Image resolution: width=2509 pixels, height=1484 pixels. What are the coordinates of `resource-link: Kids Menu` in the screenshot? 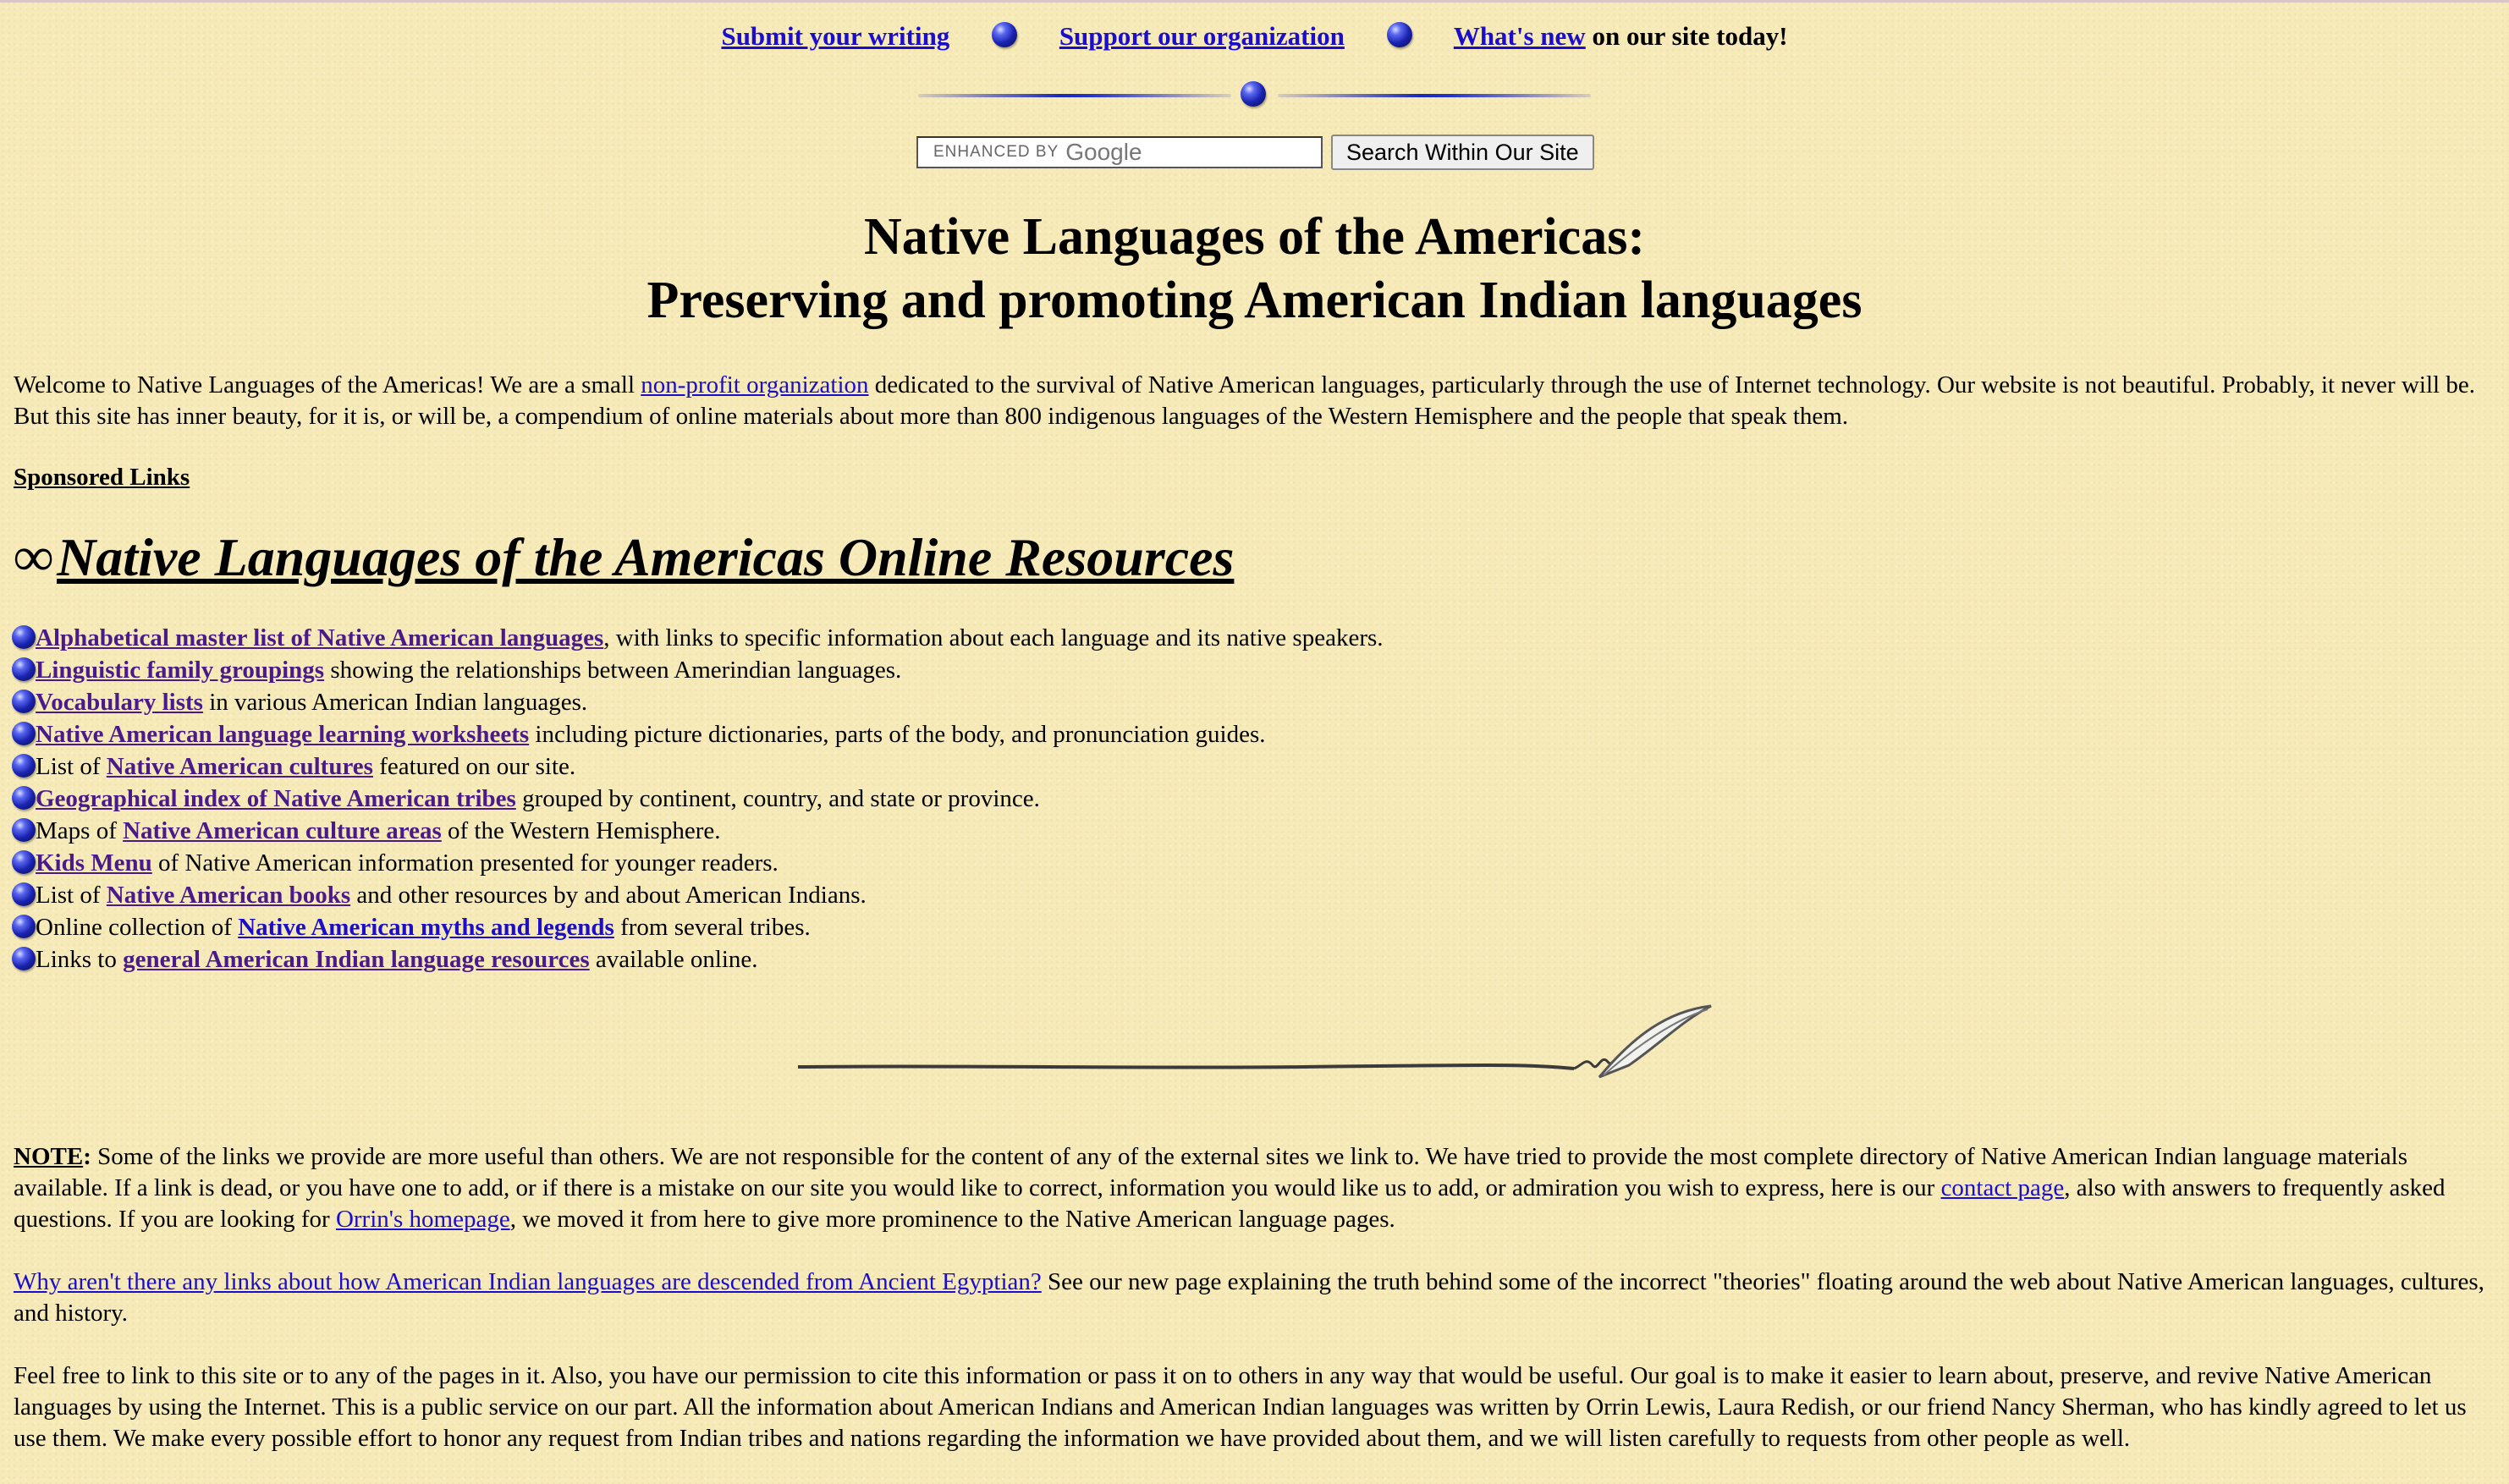 It's located at (94, 863).